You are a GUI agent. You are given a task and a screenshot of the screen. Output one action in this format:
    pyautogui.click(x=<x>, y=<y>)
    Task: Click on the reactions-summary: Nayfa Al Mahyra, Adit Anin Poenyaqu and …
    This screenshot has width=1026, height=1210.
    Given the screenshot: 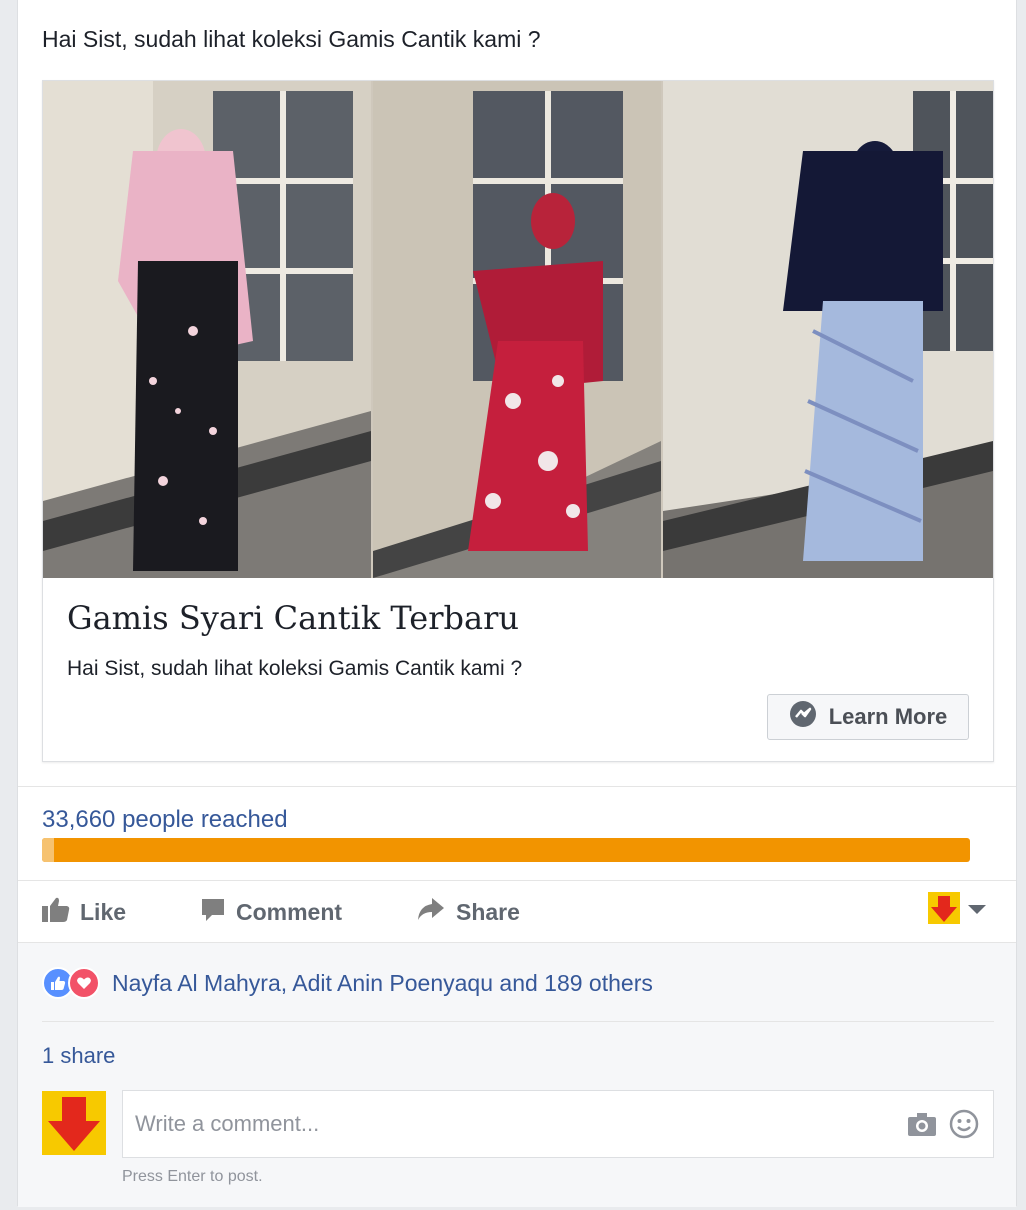 What is the action you would take?
    pyautogui.click(x=347, y=983)
    